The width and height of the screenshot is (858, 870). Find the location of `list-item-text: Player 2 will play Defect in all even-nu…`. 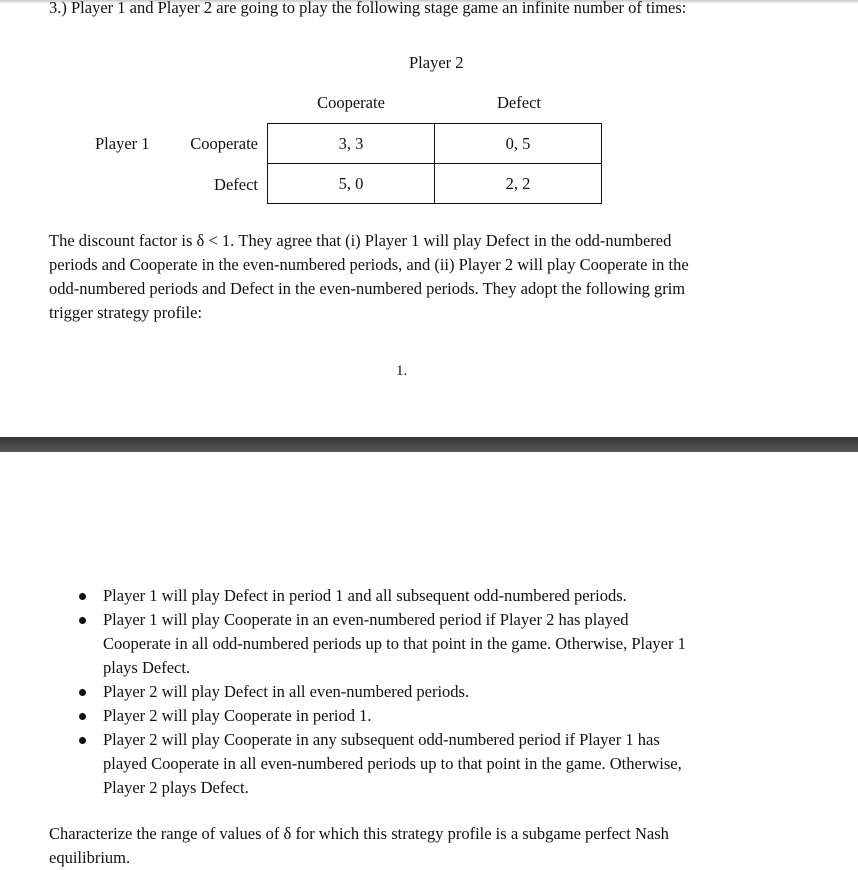

list-item-text: Player 2 will play Defect in all even-nu… is located at coordinates (286, 691).